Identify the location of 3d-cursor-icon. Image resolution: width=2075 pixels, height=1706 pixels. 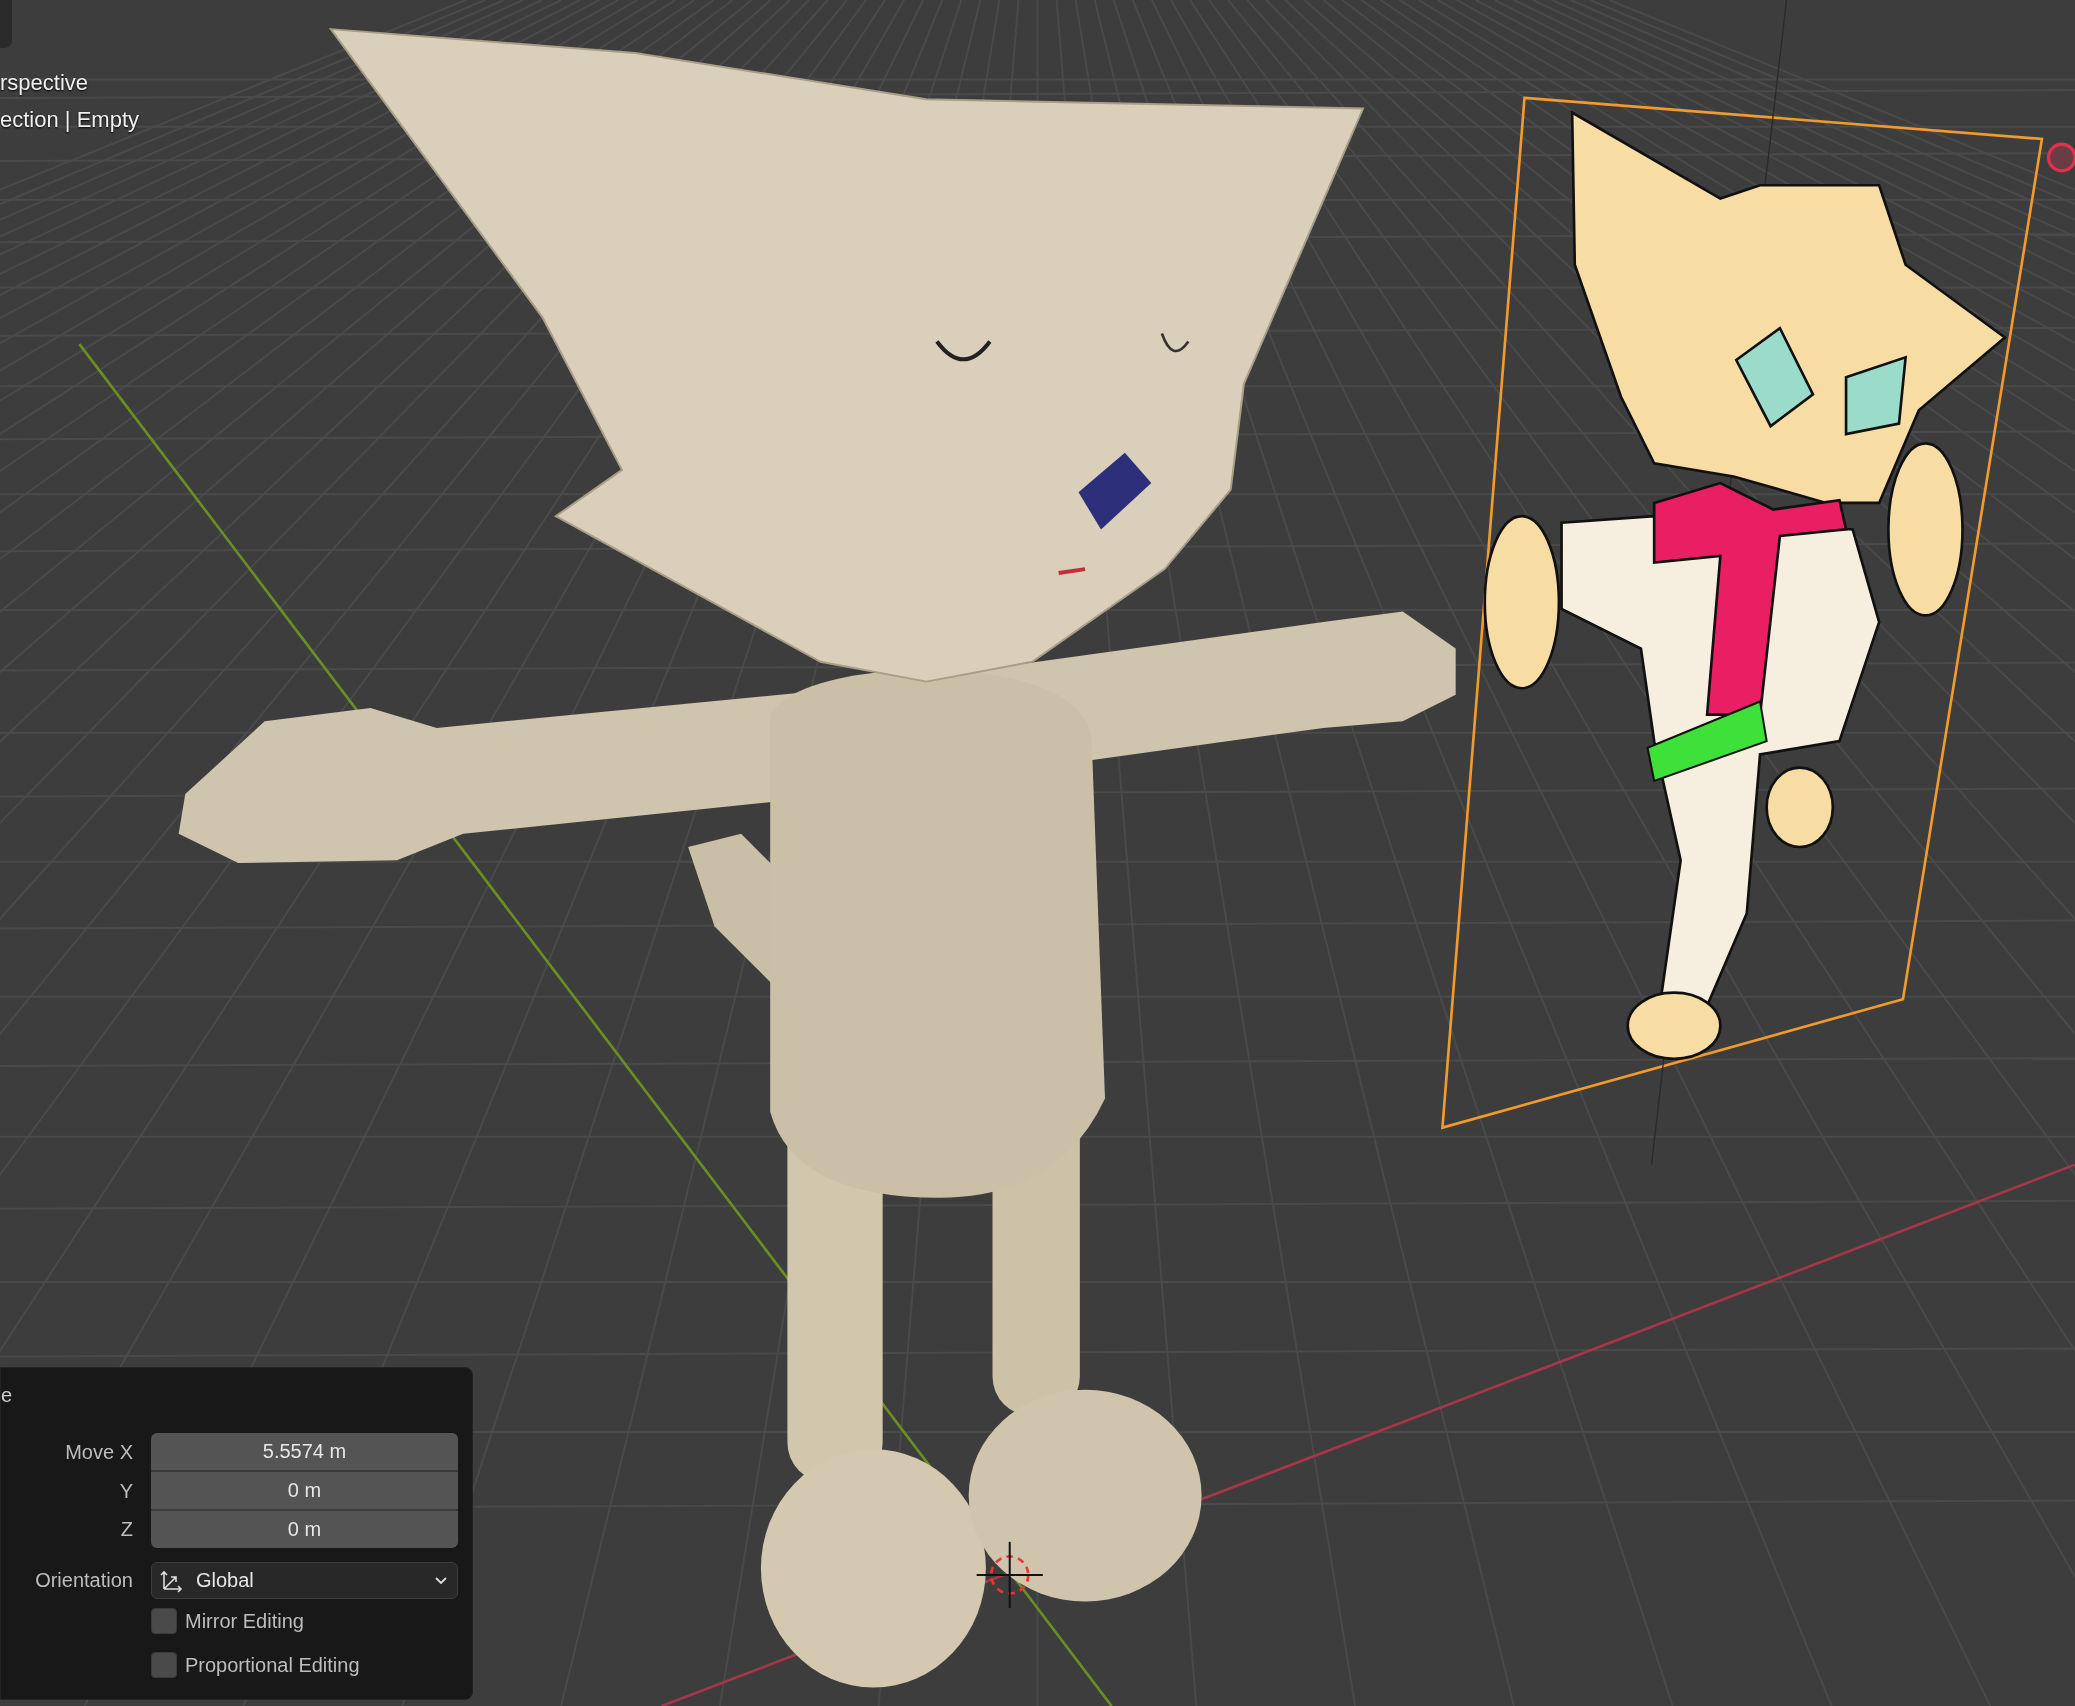
(1009, 1575).